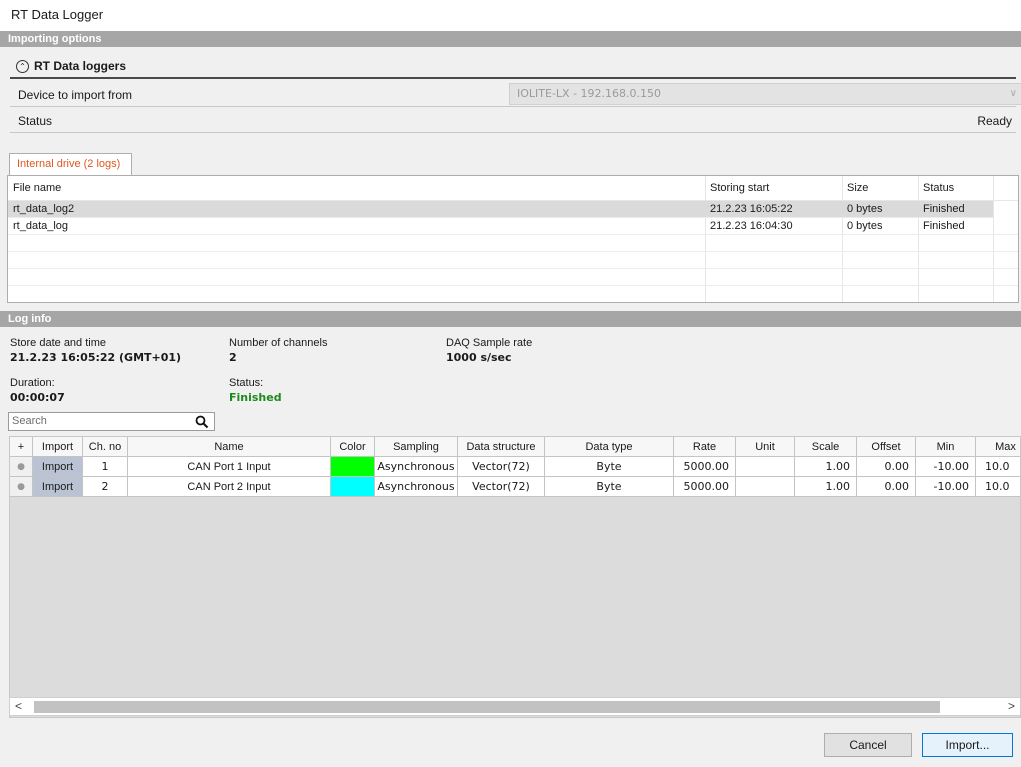 Image resolution: width=1021 pixels, height=767 pixels. I want to click on search-icon, so click(202, 422).